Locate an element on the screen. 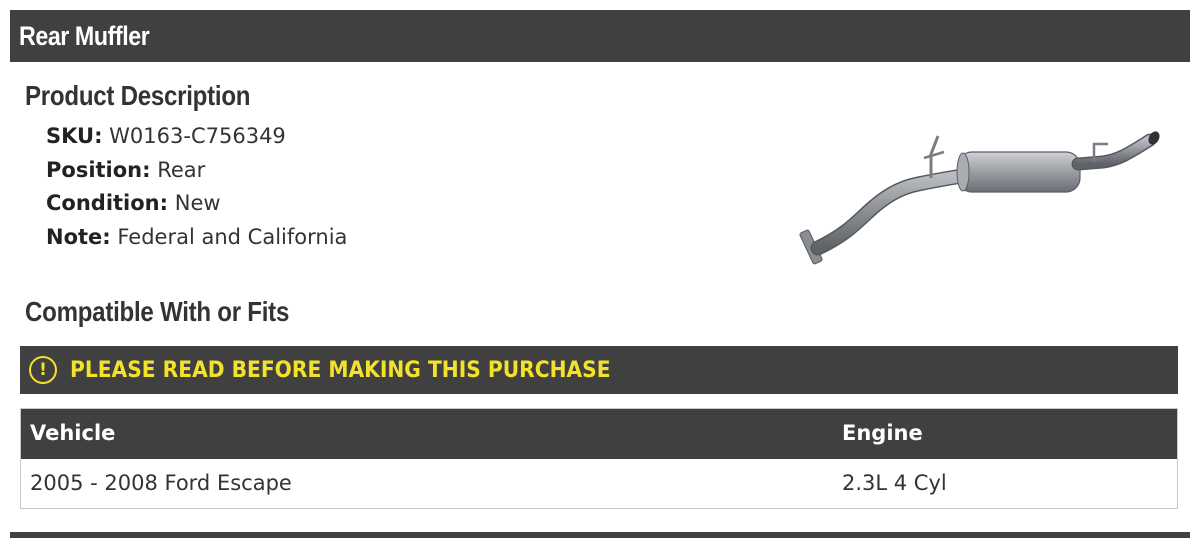 The width and height of the screenshot is (1200, 547). cell-vehicle: 2005 - 2008 Ford Escape is located at coordinates (161, 483).